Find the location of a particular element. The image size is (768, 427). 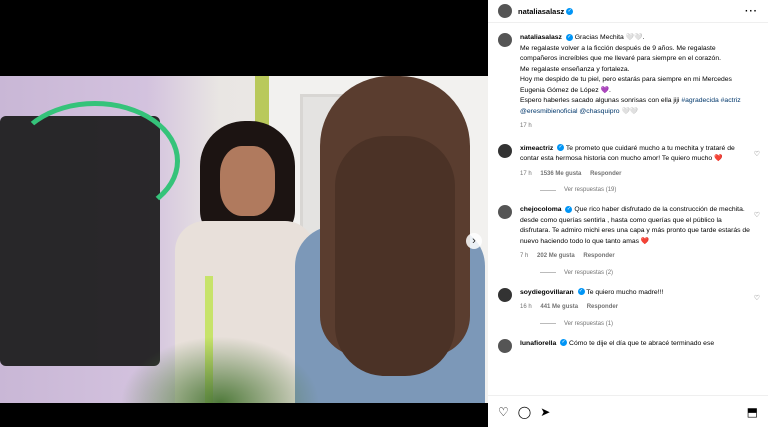

save-icon: ⬒ is located at coordinates (752, 412).